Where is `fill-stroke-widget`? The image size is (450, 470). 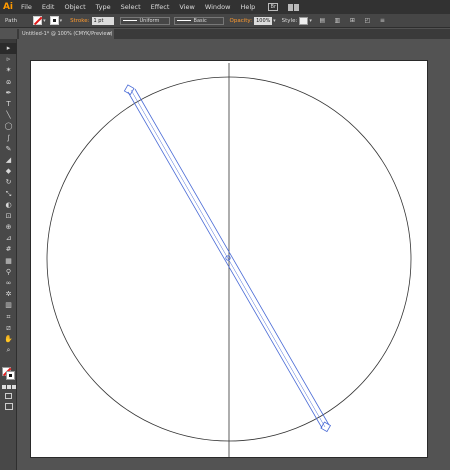 fill-stroke-widget is located at coordinates (9, 374).